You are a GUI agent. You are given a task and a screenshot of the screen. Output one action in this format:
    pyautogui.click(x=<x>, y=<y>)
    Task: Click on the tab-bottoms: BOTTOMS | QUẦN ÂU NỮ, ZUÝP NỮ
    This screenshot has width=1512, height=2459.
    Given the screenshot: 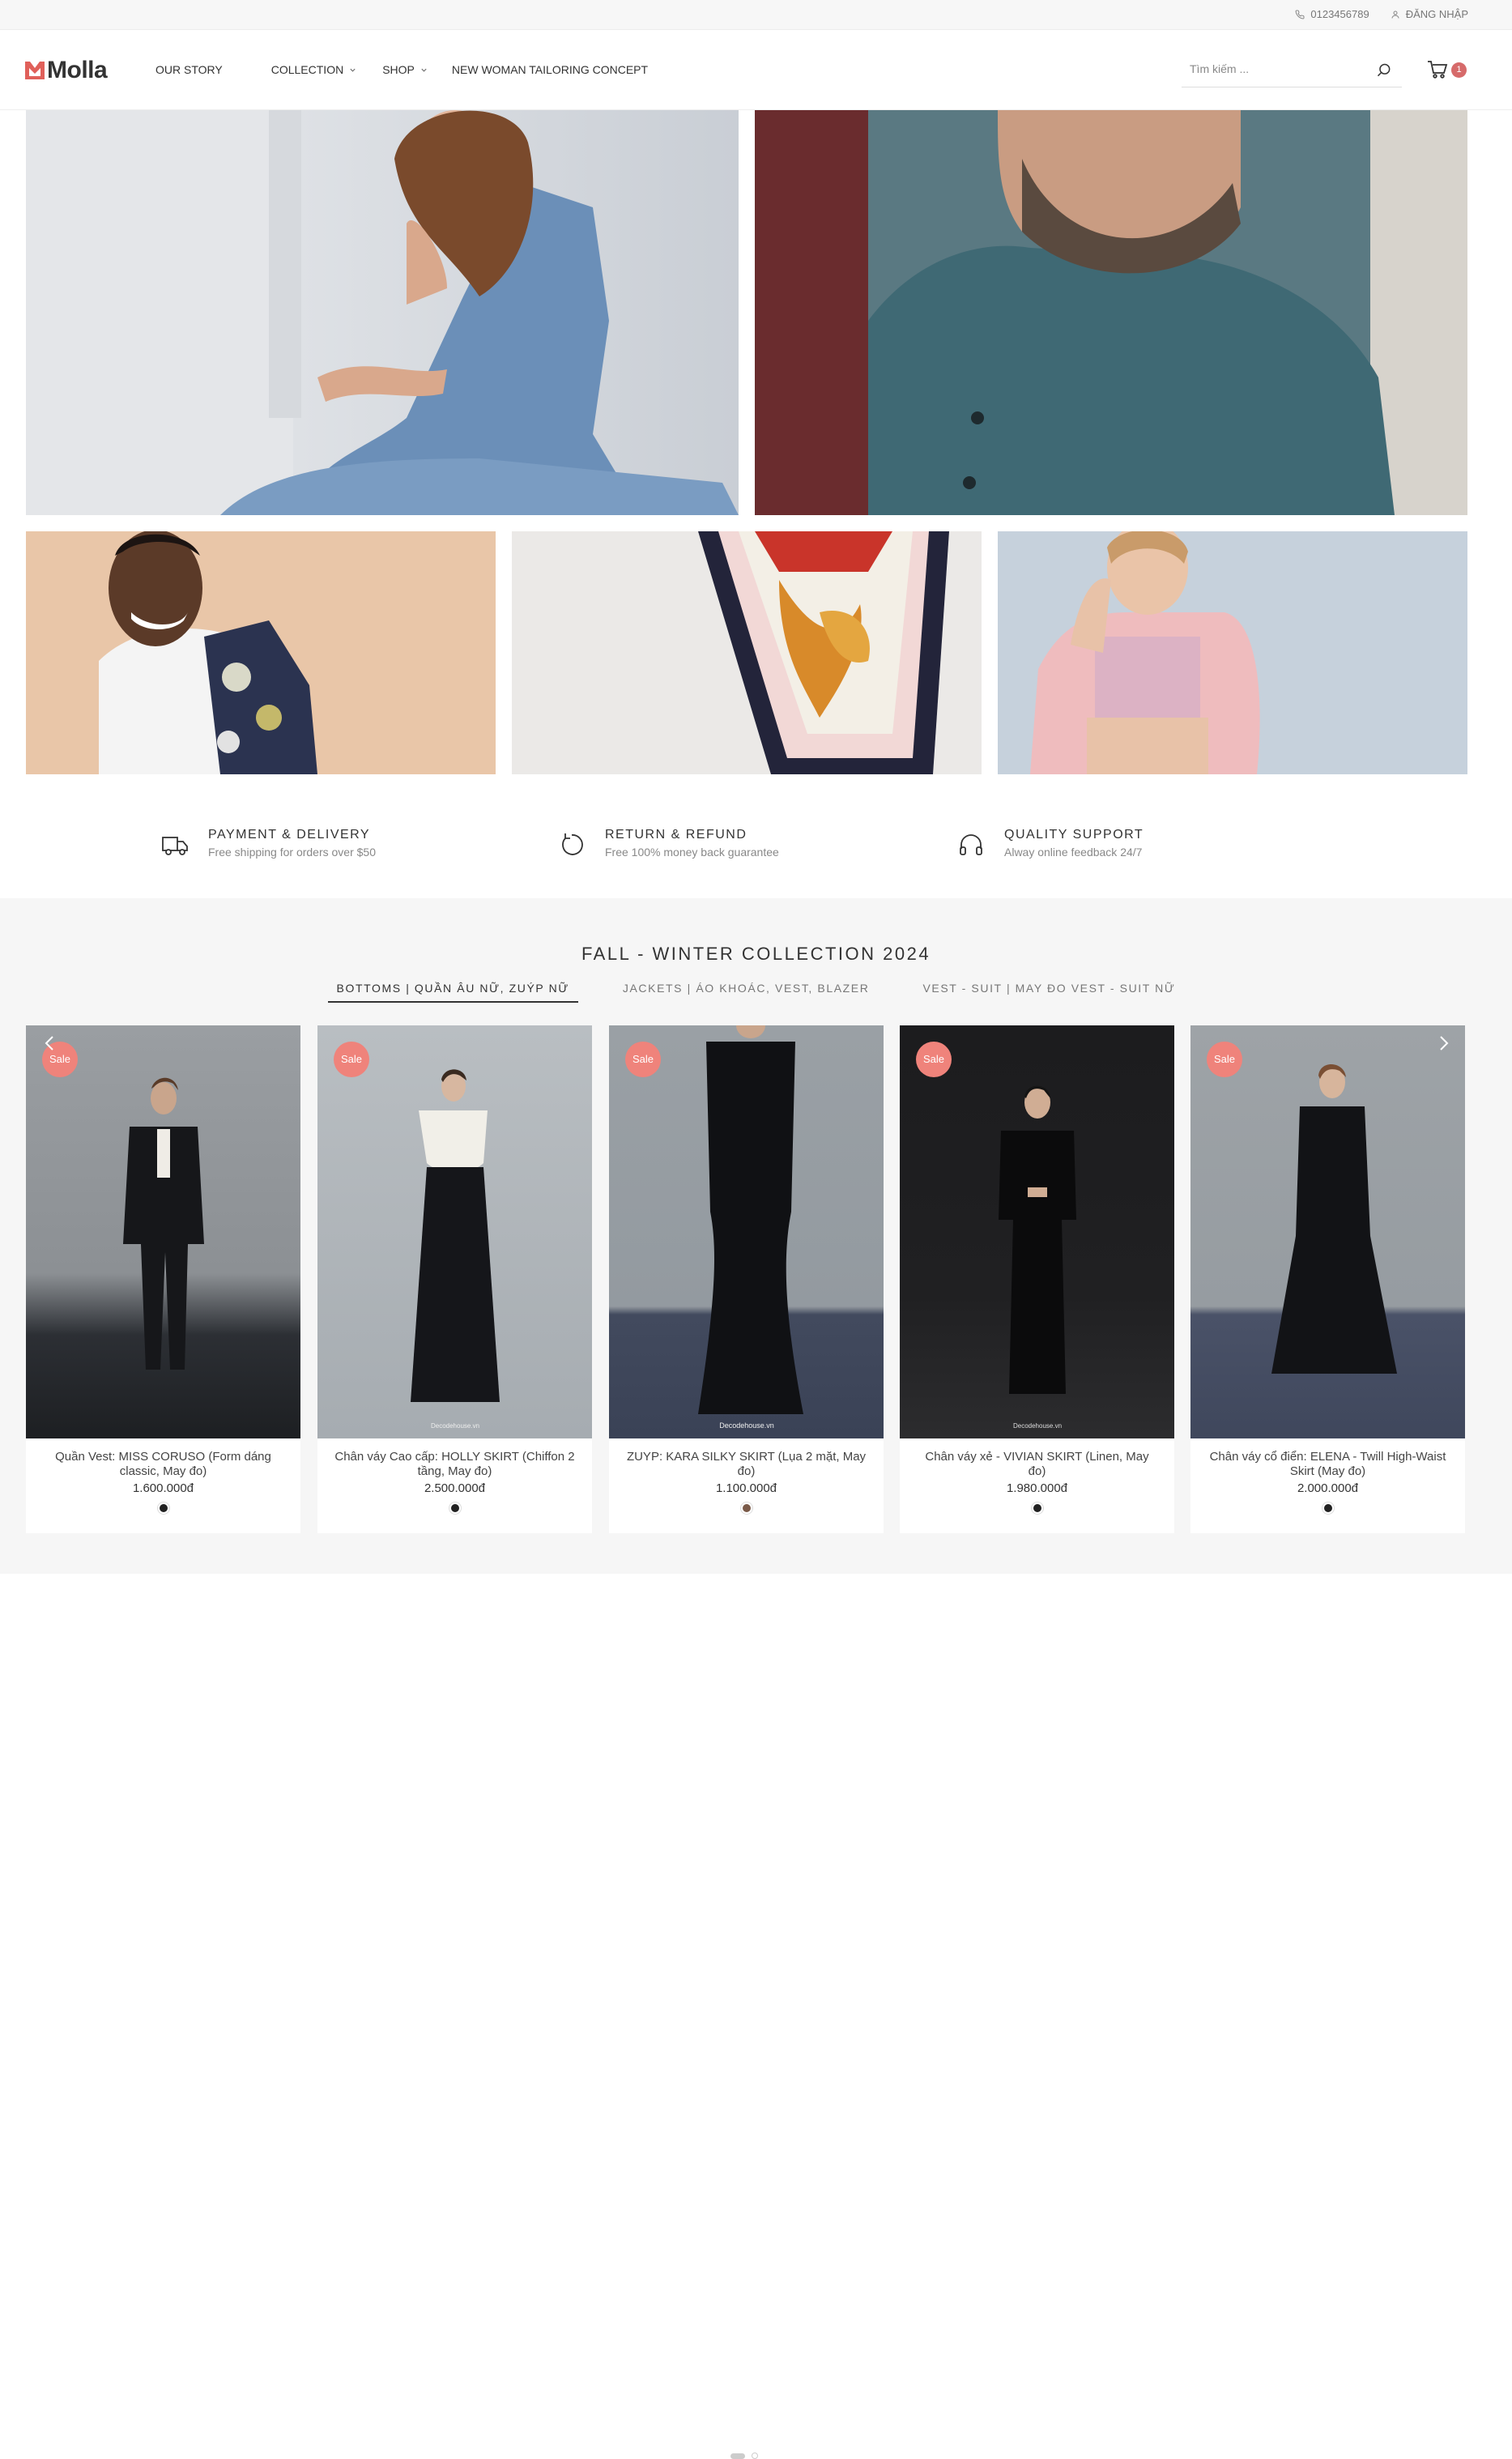 What is the action you would take?
    pyautogui.click(x=452, y=992)
    